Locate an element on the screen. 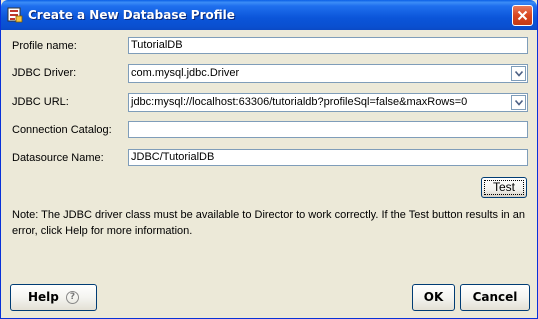 This screenshot has height=319, width=538. focus-ring is located at coordinates (504, 187).